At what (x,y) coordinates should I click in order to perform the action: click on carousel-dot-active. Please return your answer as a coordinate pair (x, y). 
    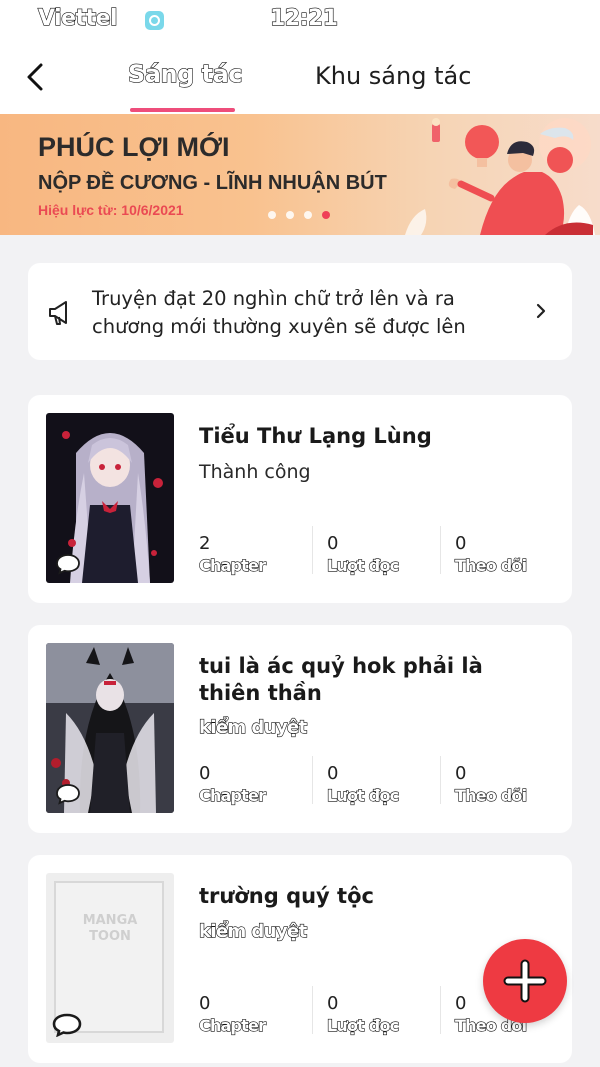
    Looking at the image, I should click on (326, 215).